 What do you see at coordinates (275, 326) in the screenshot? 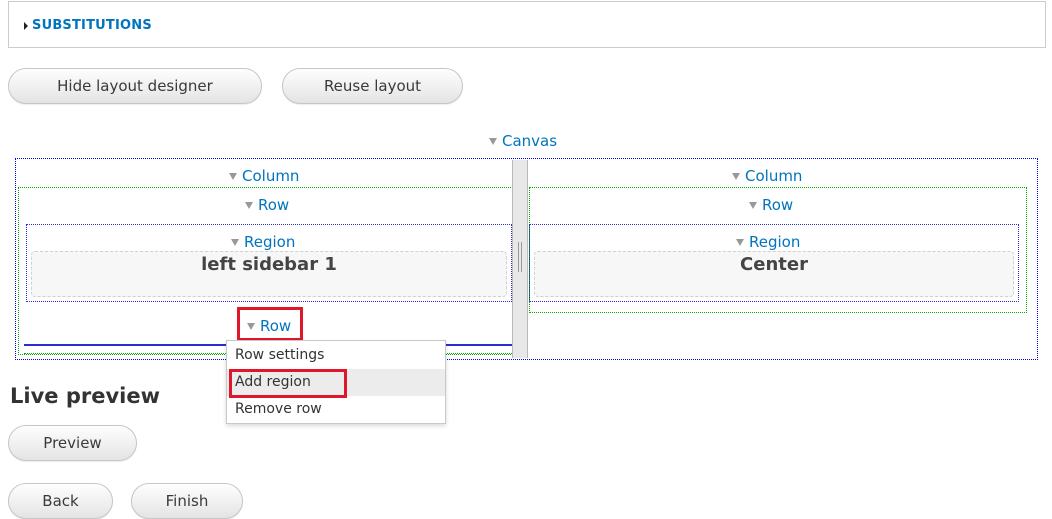
I see `left-second-row-label: Row` at bounding box center [275, 326].